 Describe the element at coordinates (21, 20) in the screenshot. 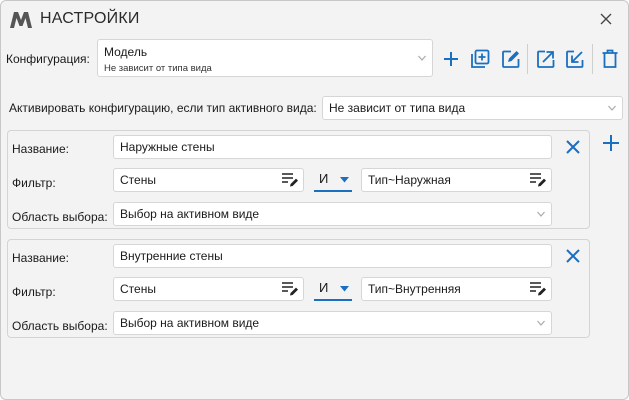

I see `app-logo-icon` at that location.